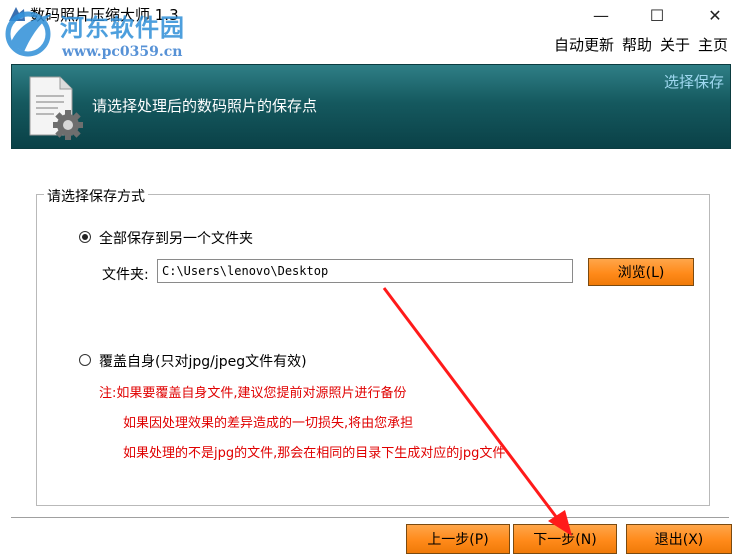 The image size is (741, 554). Describe the element at coordinates (637, 45) in the screenshot. I see `menu-item-help: 帮助` at that location.